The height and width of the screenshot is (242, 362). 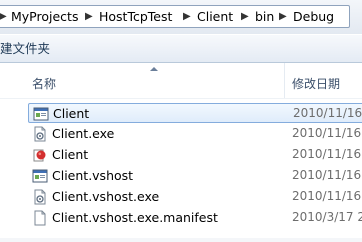 What do you see at coordinates (40, 218) in the screenshot?
I see `text-file-icon` at bounding box center [40, 218].